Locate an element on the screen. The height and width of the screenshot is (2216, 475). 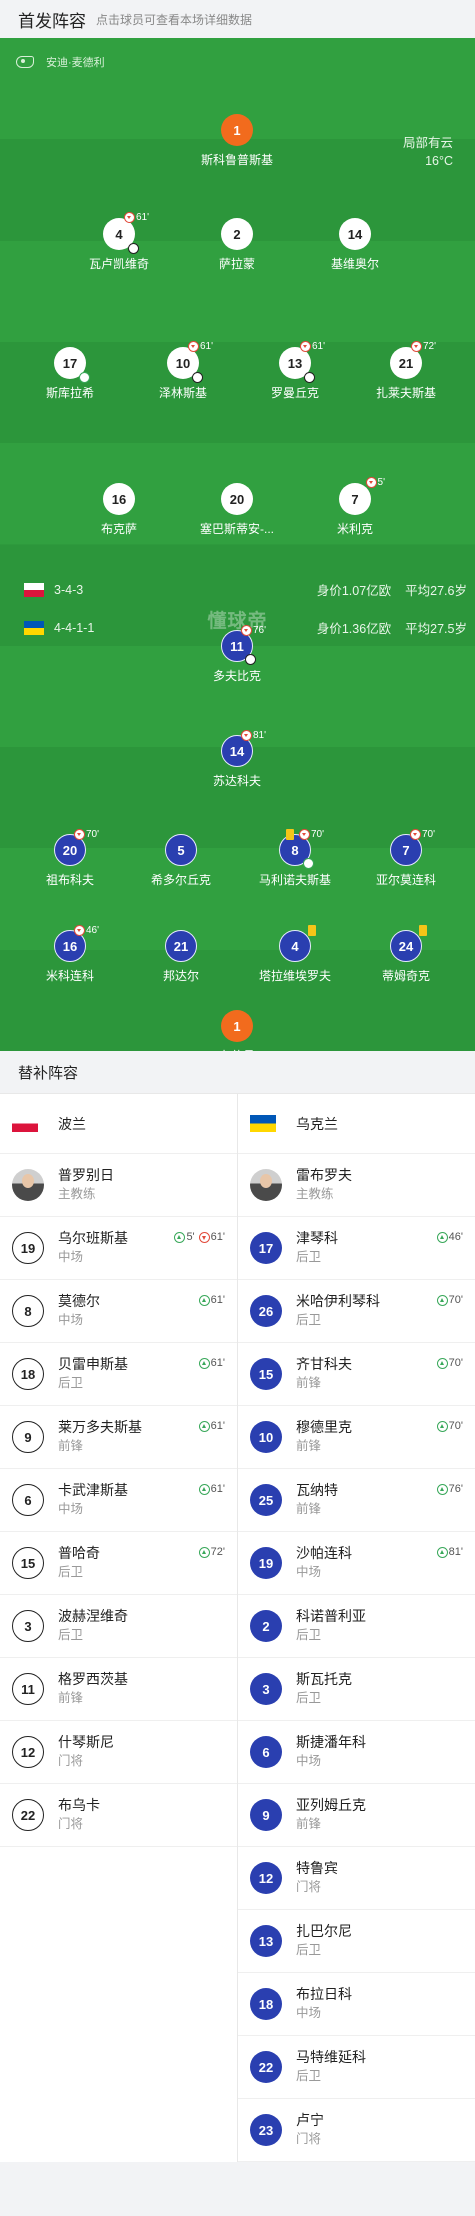
home-sub-row: 19 乌尔班斯基 中场 5' 61' is located at coordinates (118, 1248).